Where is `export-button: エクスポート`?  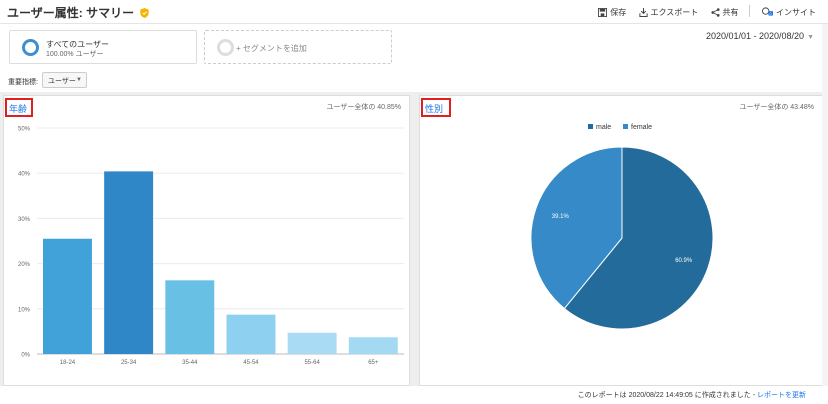 export-button: エクスポート is located at coordinates (668, 12).